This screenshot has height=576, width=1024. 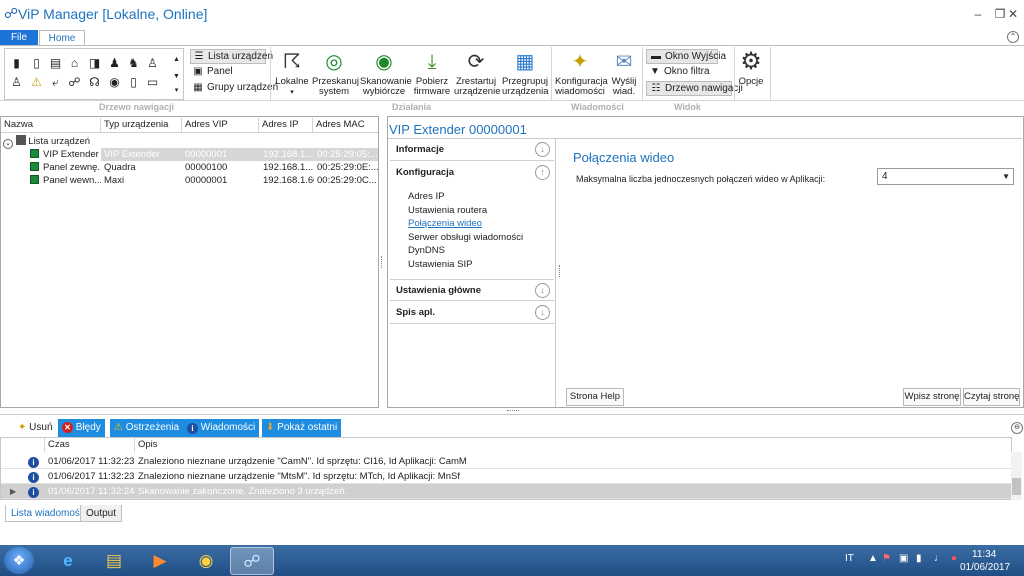 I want to click on device-network-icon: ▤, so click(x=55, y=63).